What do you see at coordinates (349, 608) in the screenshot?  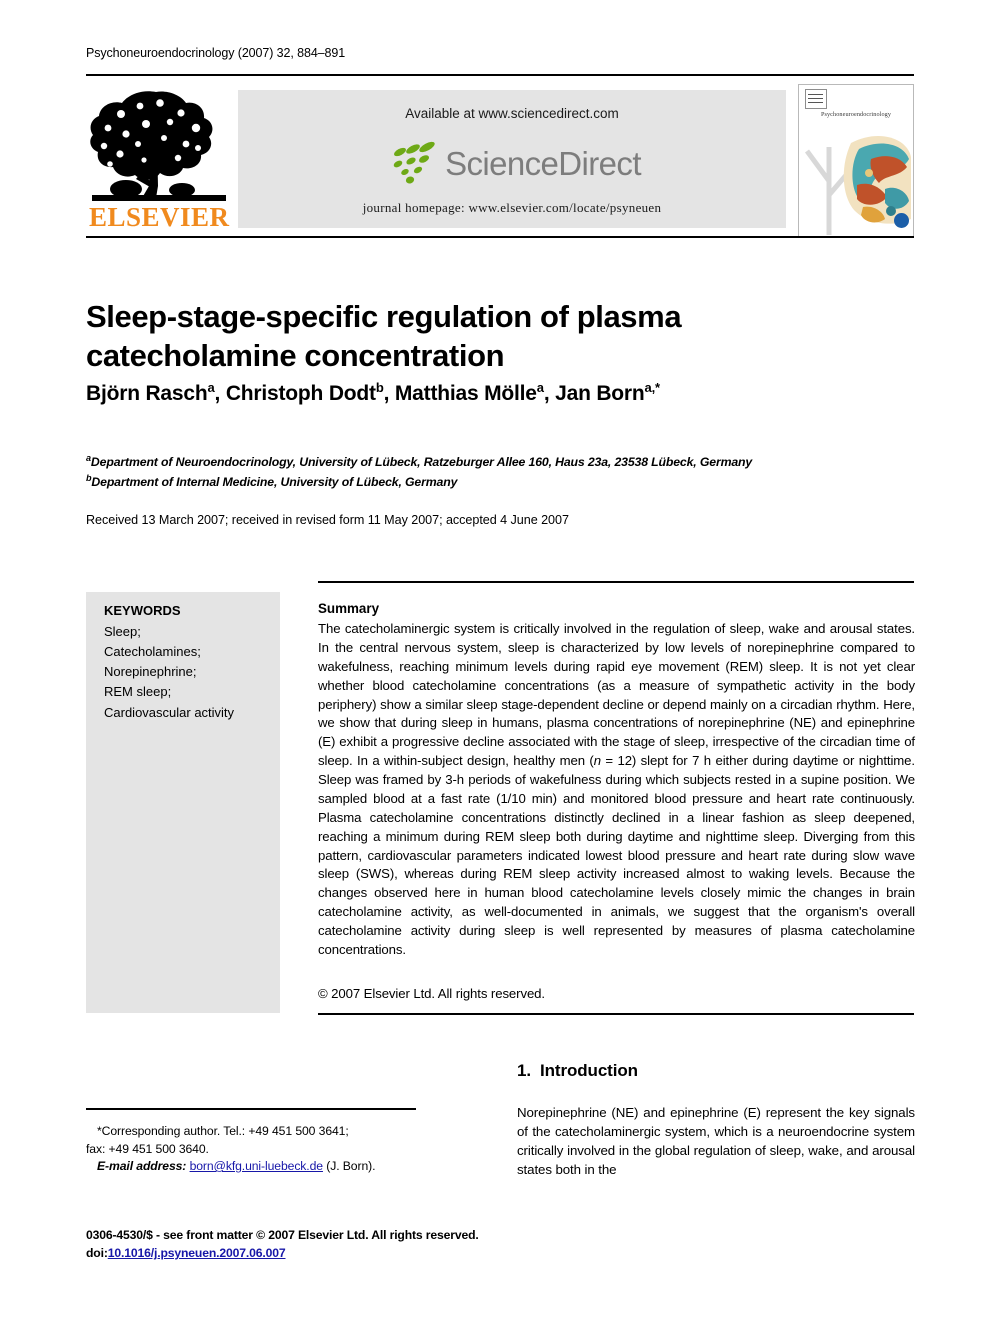 I see `summary-heading: Summary` at bounding box center [349, 608].